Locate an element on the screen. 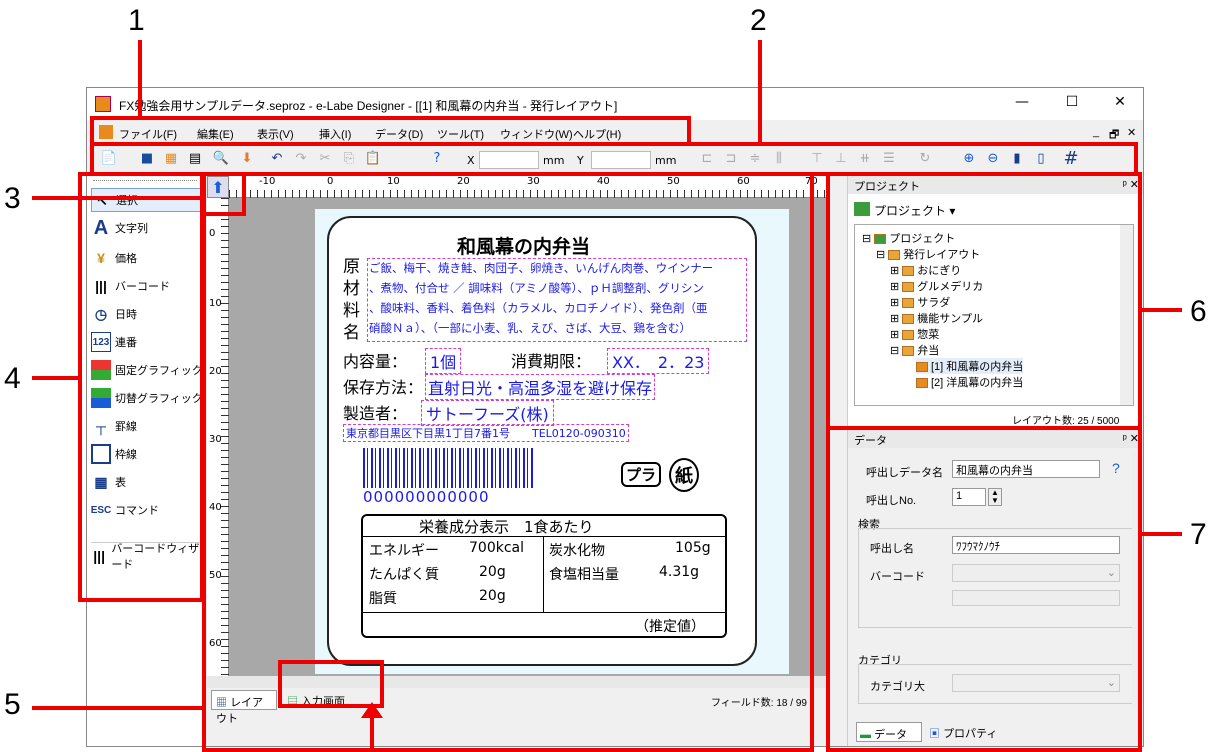  highlight-toolbar is located at coordinates (614, 159).